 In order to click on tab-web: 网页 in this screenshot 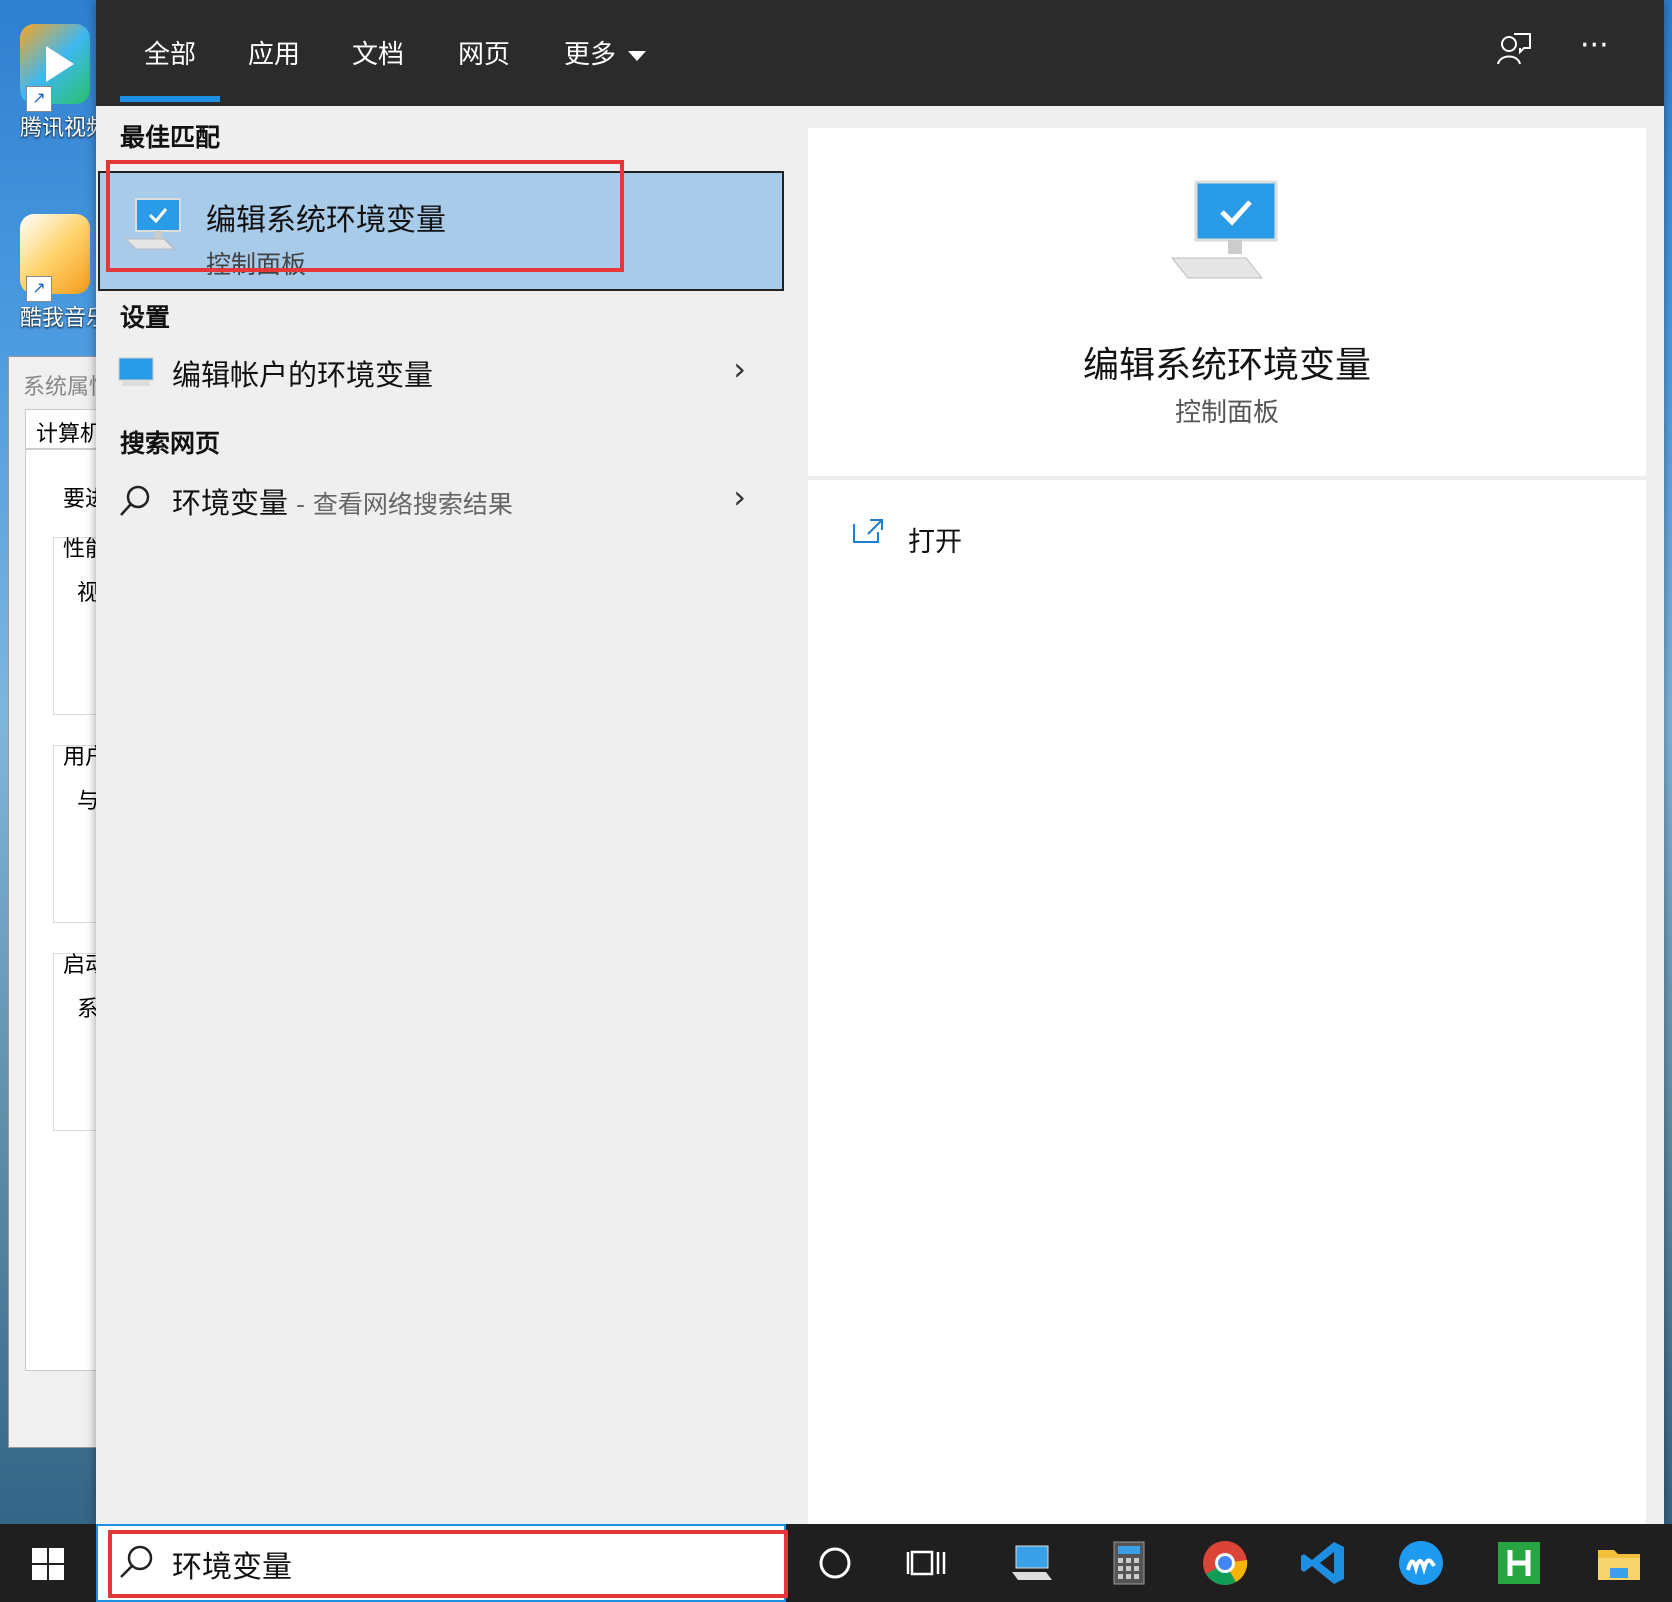, I will do `click(484, 52)`.